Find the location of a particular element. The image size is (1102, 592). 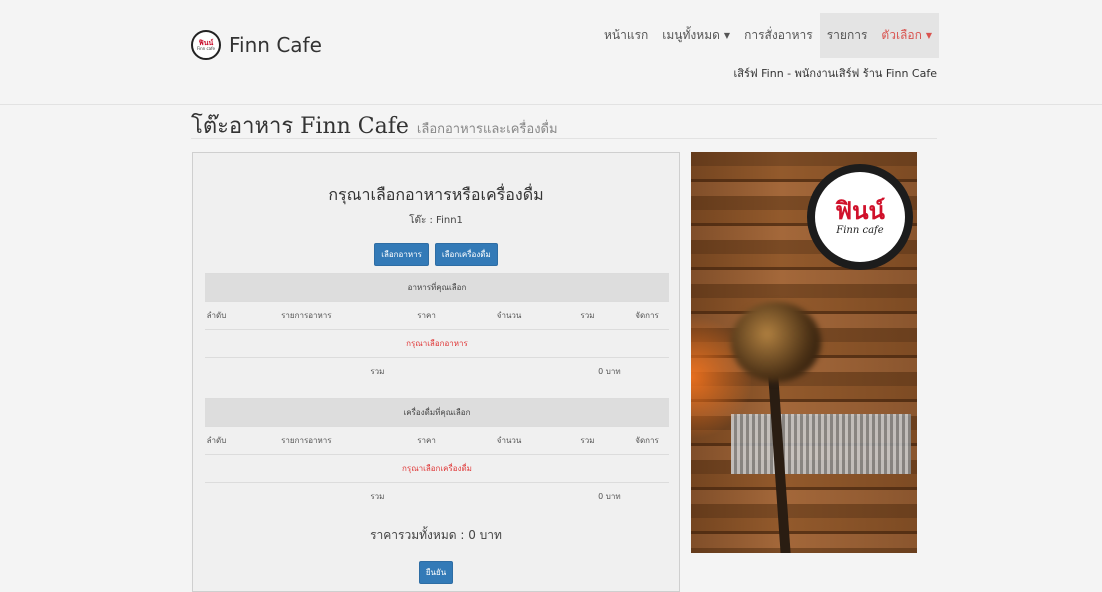

confirm-wrap: ยืนยัน is located at coordinates (436, 572).